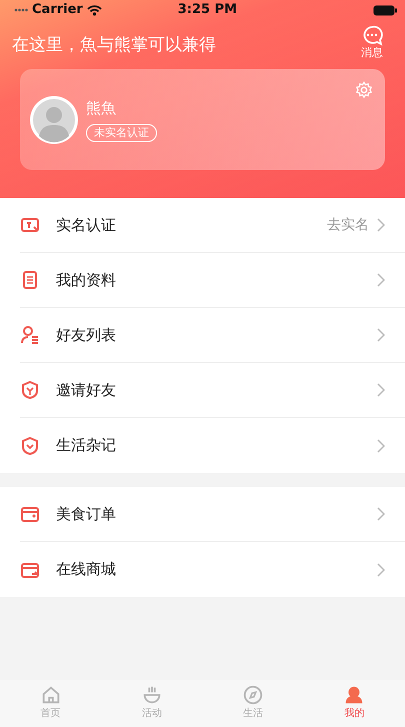 This screenshot has height=727, width=405. Describe the element at coordinates (30, 446) in the screenshot. I see `shield-check-icon` at that location.